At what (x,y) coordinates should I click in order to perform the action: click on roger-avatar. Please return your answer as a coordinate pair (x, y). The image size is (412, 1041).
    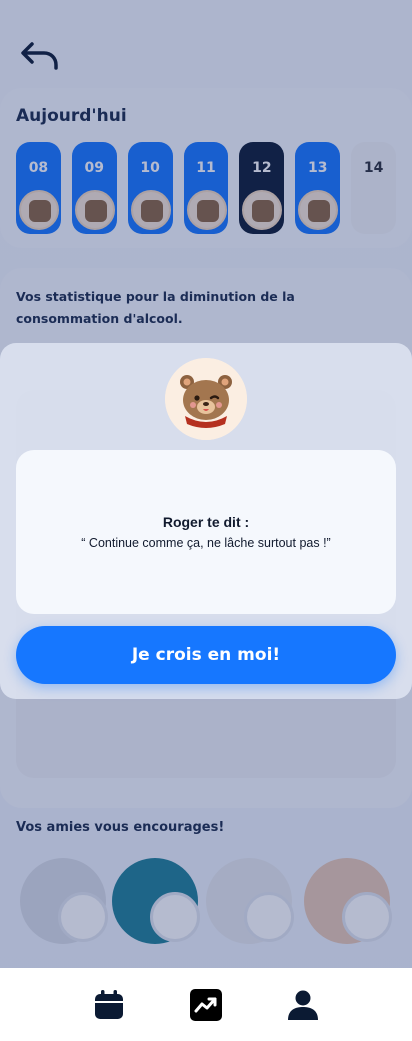
    Looking at the image, I should click on (206, 399).